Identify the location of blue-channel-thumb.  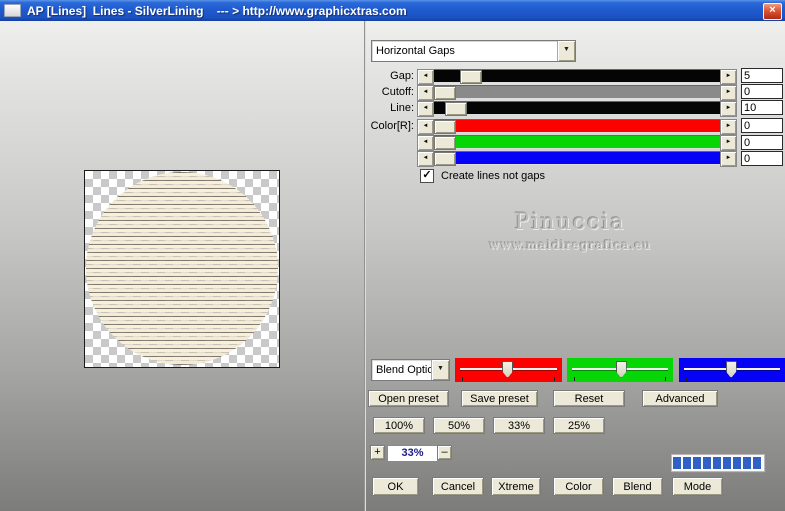
(731, 369).